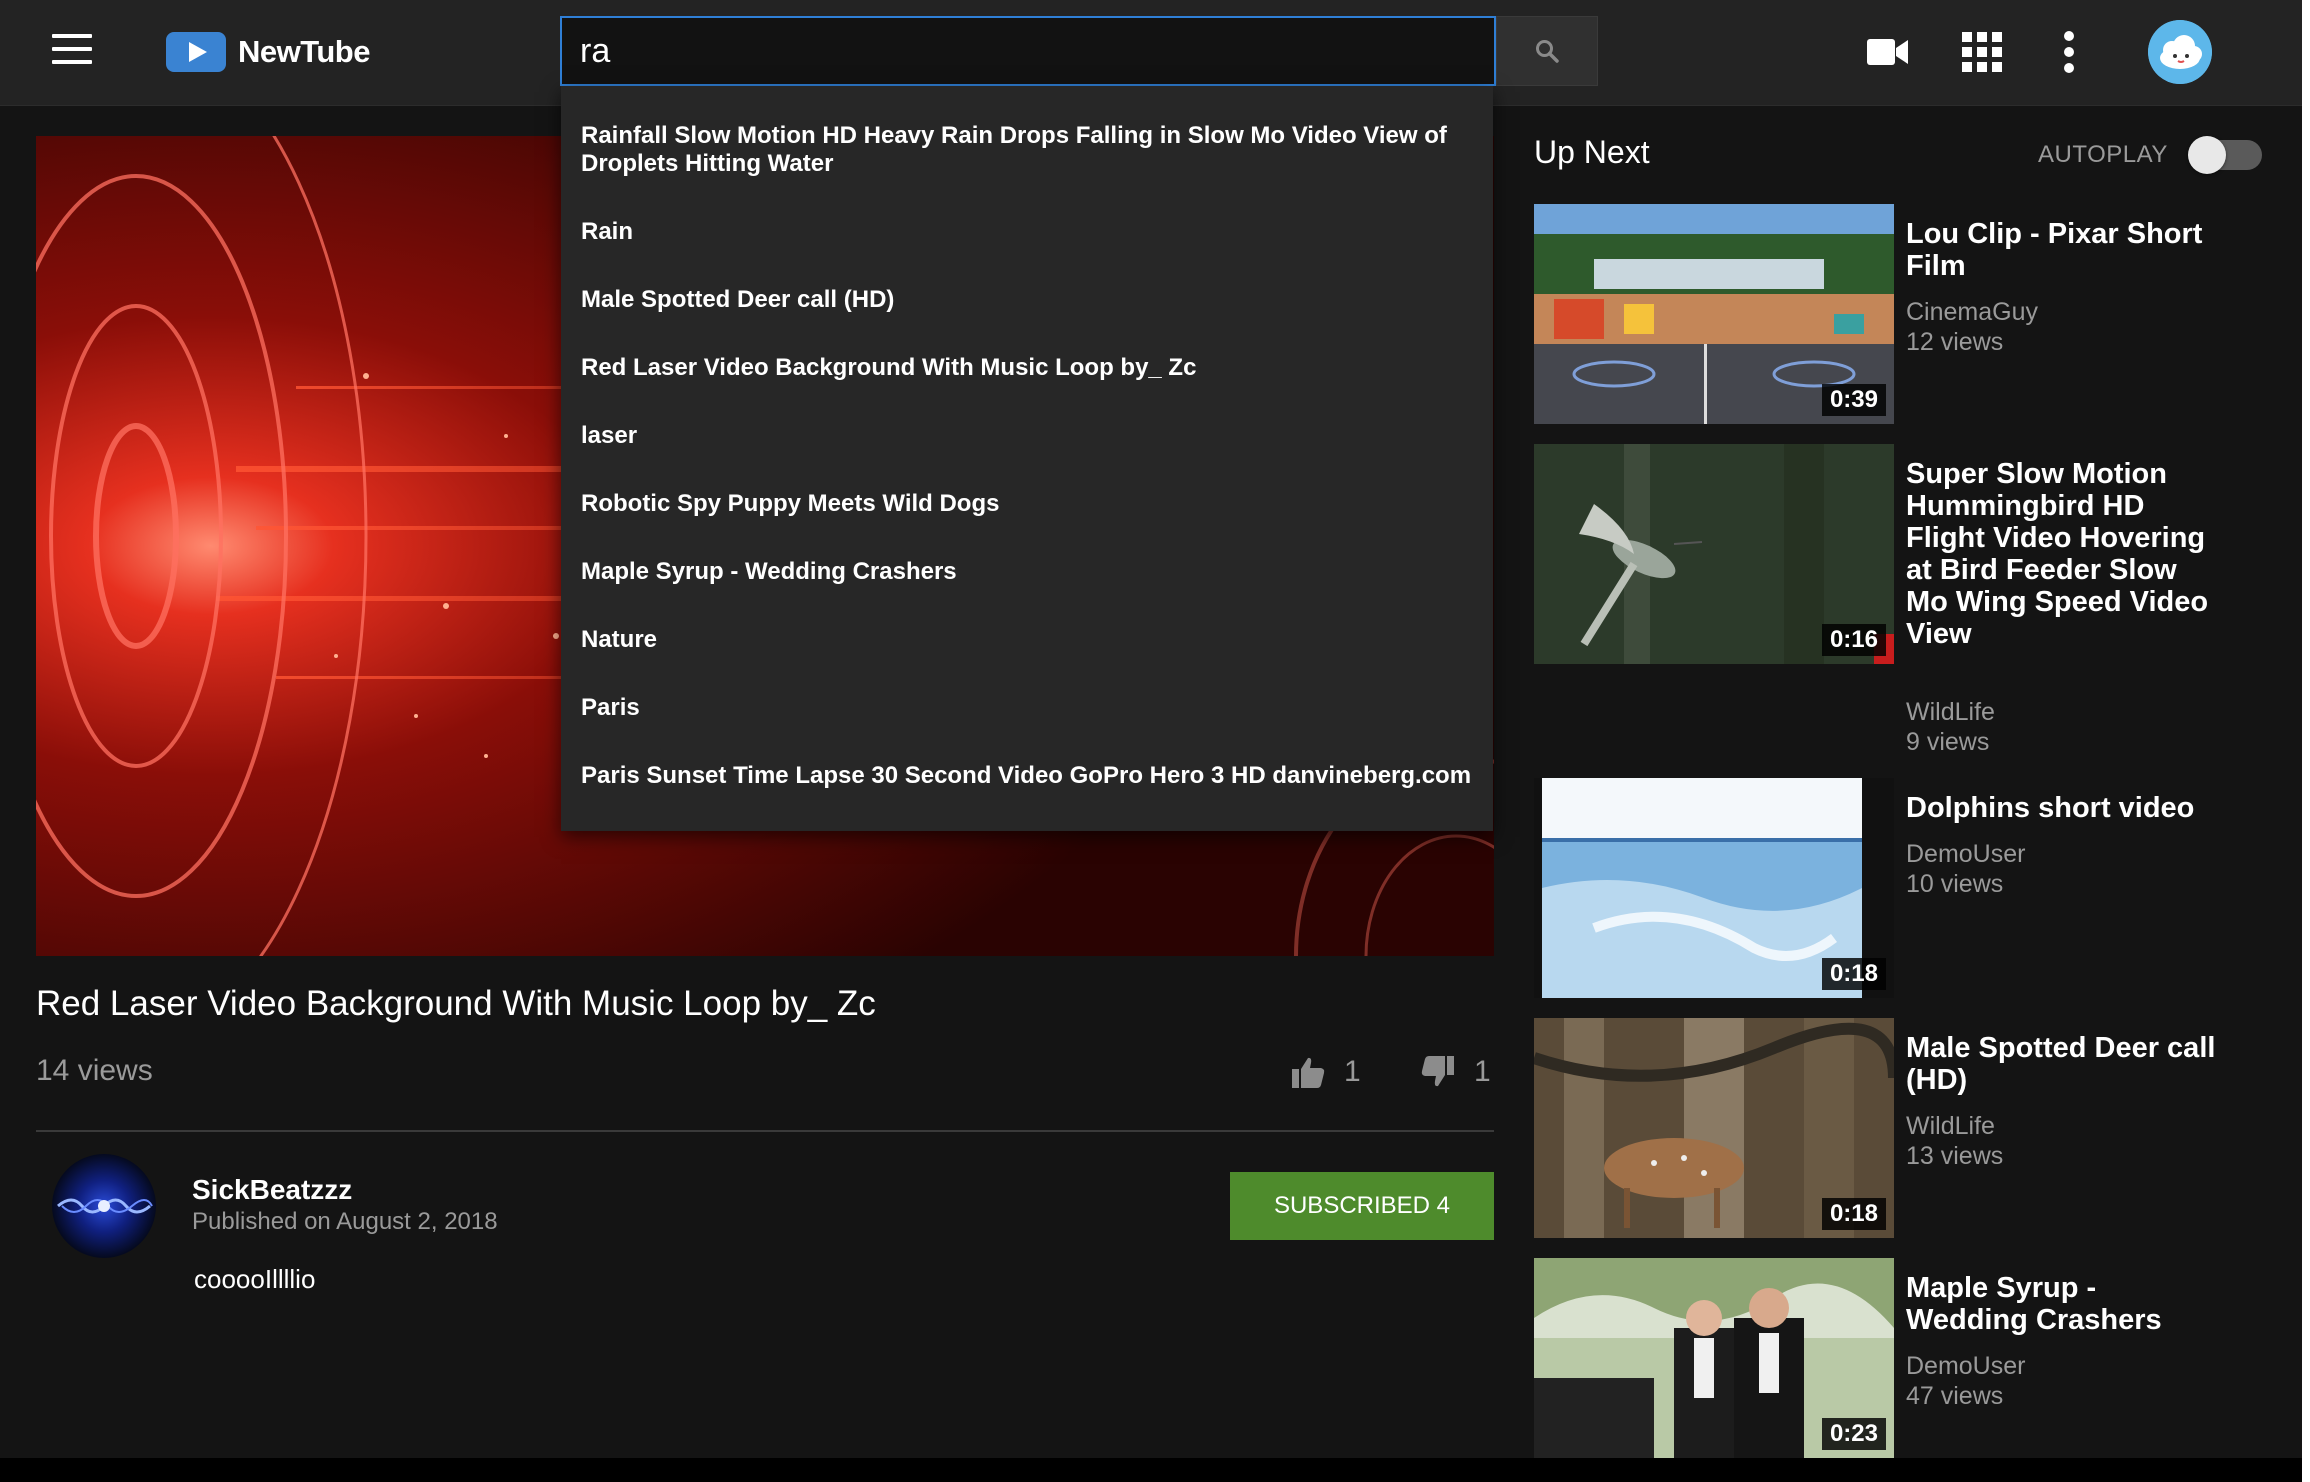 Image resolution: width=2310 pixels, height=1482 pixels. Describe the element at coordinates (1482, 1071) in the screenshot. I see `dislike-count: 1` at that location.